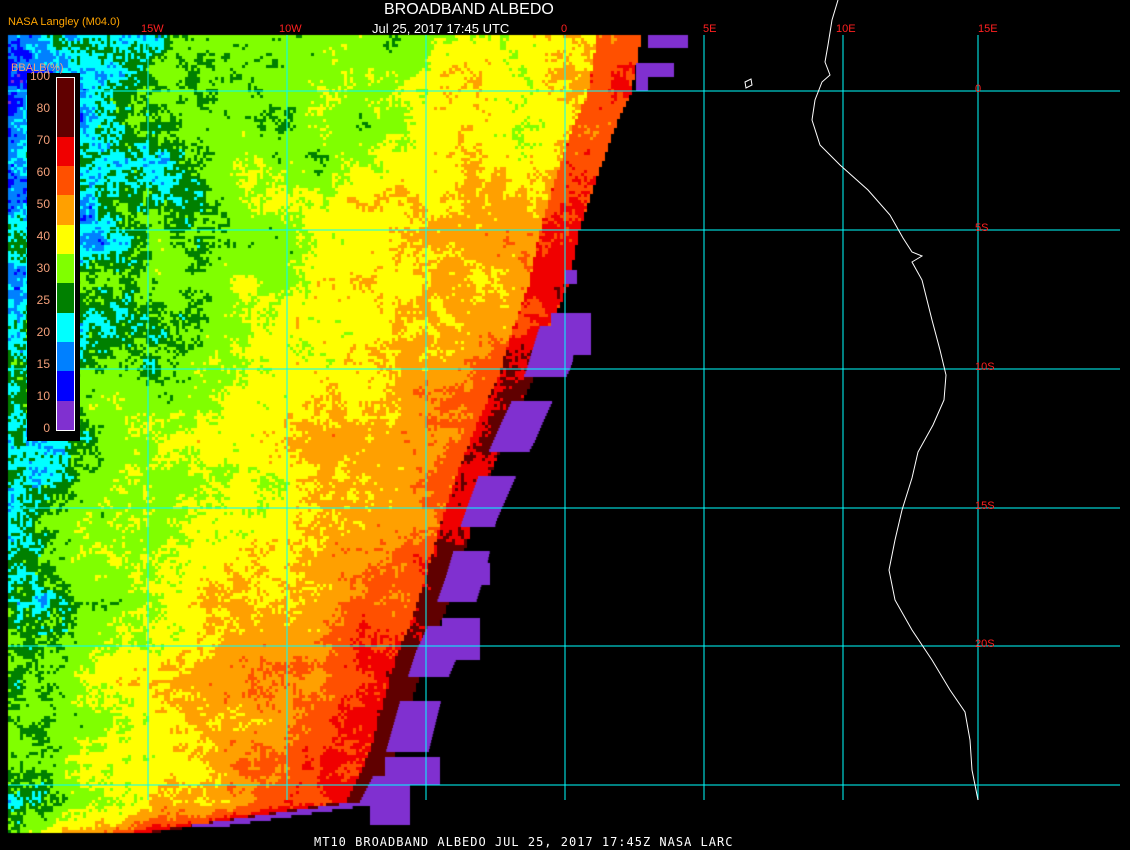  Describe the element at coordinates (43, 204) in the screenshot. I see `legend-tick: 50` at that location.